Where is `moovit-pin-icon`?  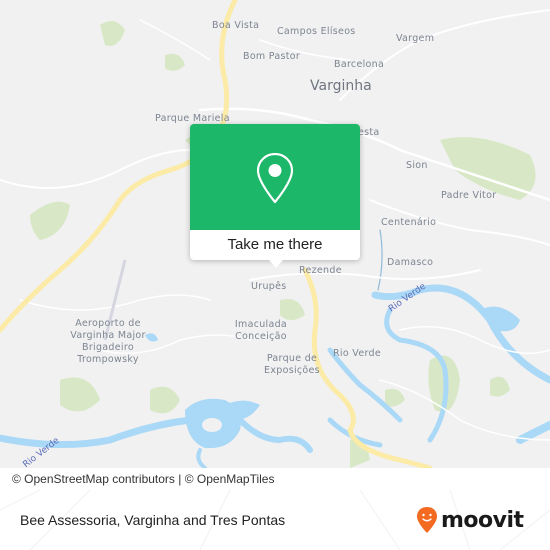
moovit-pin-icon is located at coordinates (427, 520).